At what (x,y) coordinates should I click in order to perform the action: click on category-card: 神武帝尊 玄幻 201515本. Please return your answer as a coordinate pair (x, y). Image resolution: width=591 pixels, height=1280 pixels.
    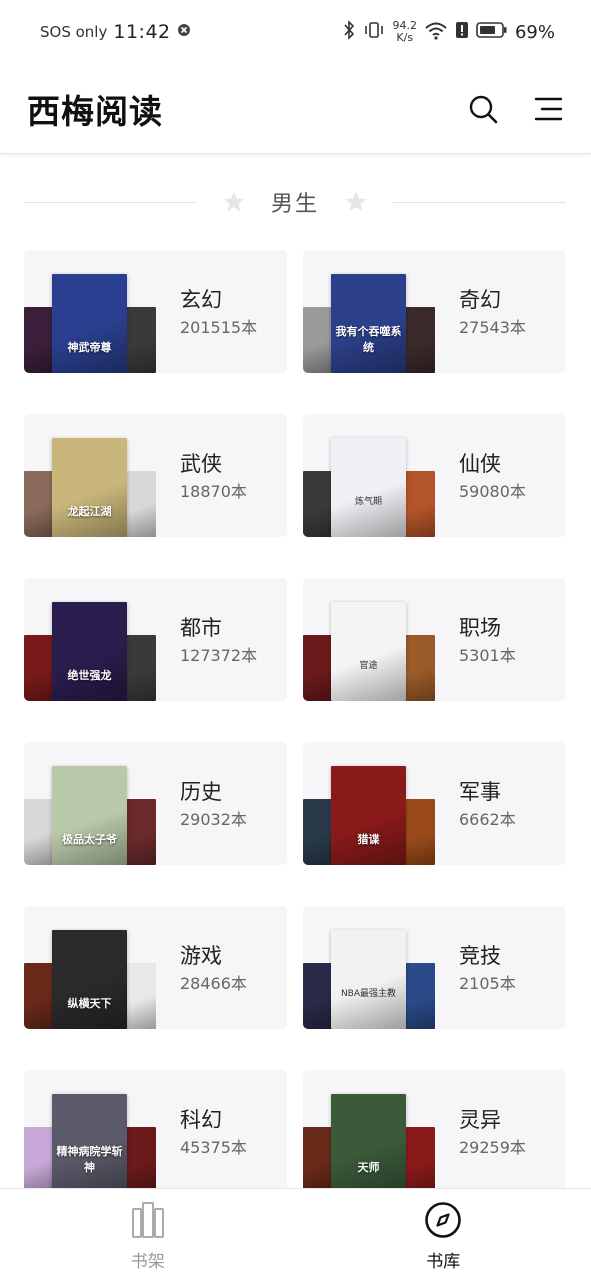
    Looking at the image, I should click on (155, 311).